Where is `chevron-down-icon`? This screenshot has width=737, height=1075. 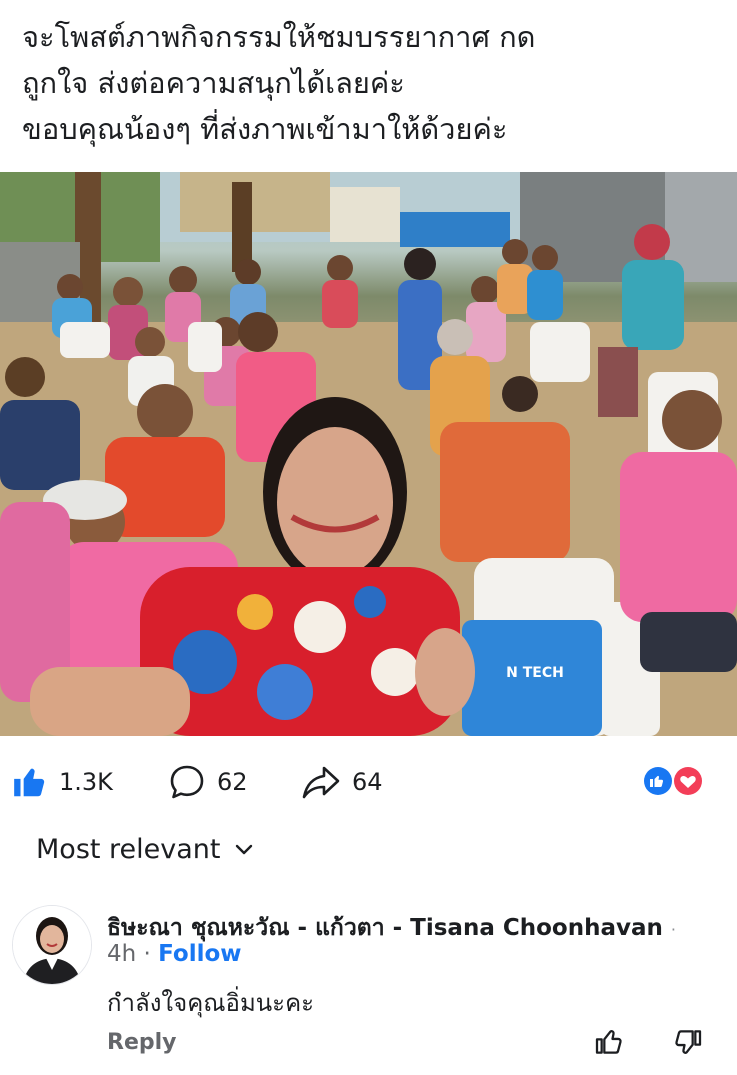
chevron-down-icon is located at coordinates (243, 849).